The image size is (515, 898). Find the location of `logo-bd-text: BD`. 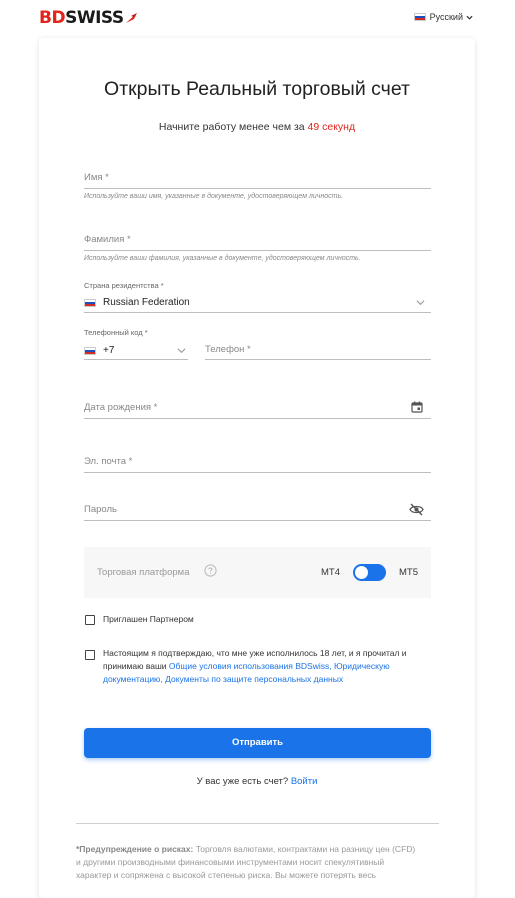

logo-bd-text: BD is located at coordinates (52, 18).